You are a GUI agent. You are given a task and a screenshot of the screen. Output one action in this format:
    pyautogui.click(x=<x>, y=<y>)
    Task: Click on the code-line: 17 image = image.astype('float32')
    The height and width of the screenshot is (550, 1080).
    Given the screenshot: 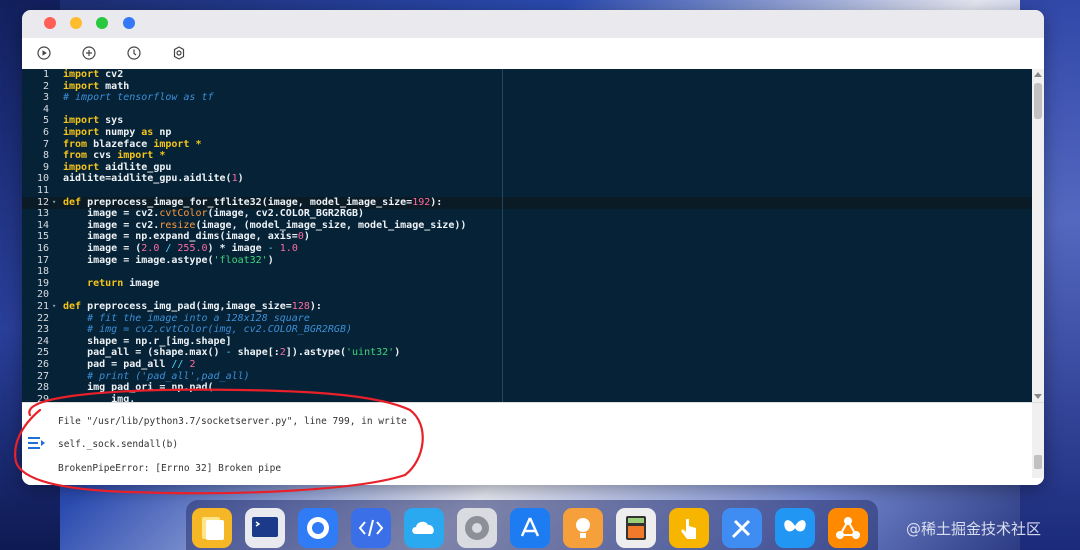 What is the action you would take?
    pyautogui.click(x=527, y=261)
    